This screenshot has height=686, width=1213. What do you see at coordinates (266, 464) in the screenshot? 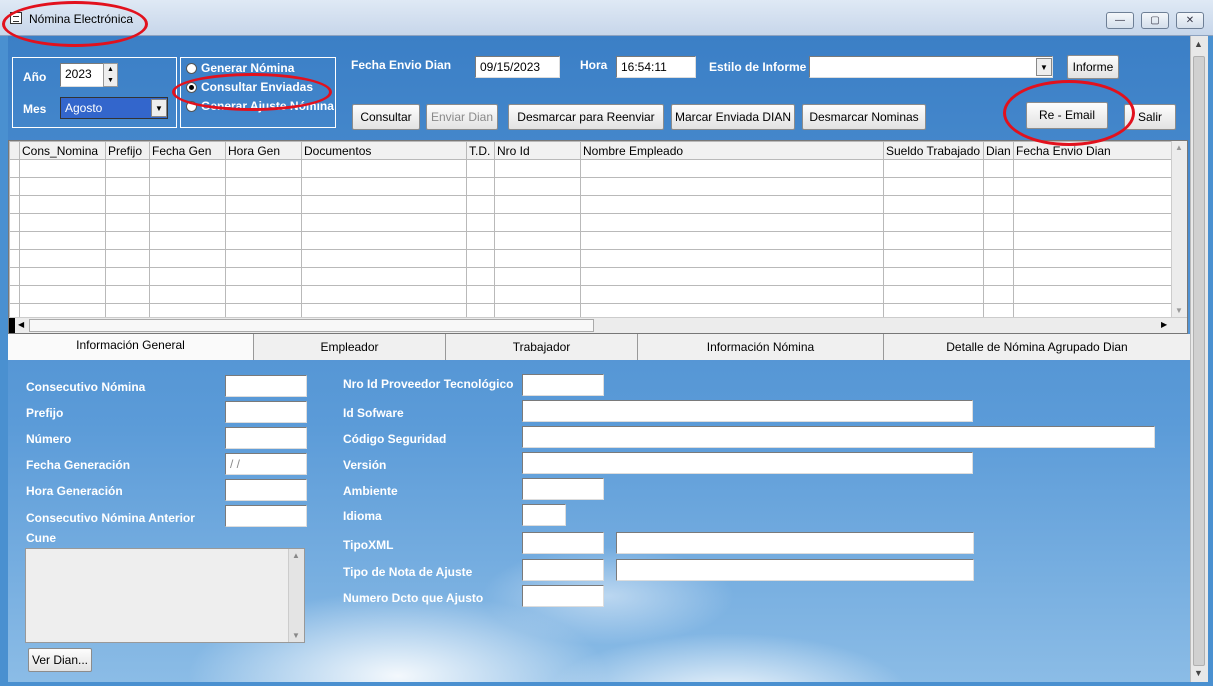
I see `fecha-generacion-field: / /` at bounding box center [266, 464].